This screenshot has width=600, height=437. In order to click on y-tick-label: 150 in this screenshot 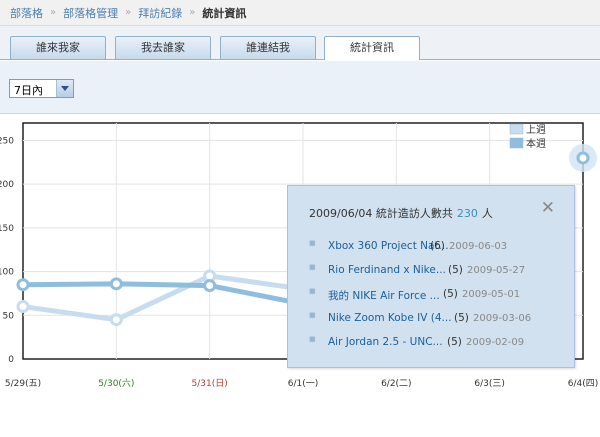, I will do `click(7, 229)`.